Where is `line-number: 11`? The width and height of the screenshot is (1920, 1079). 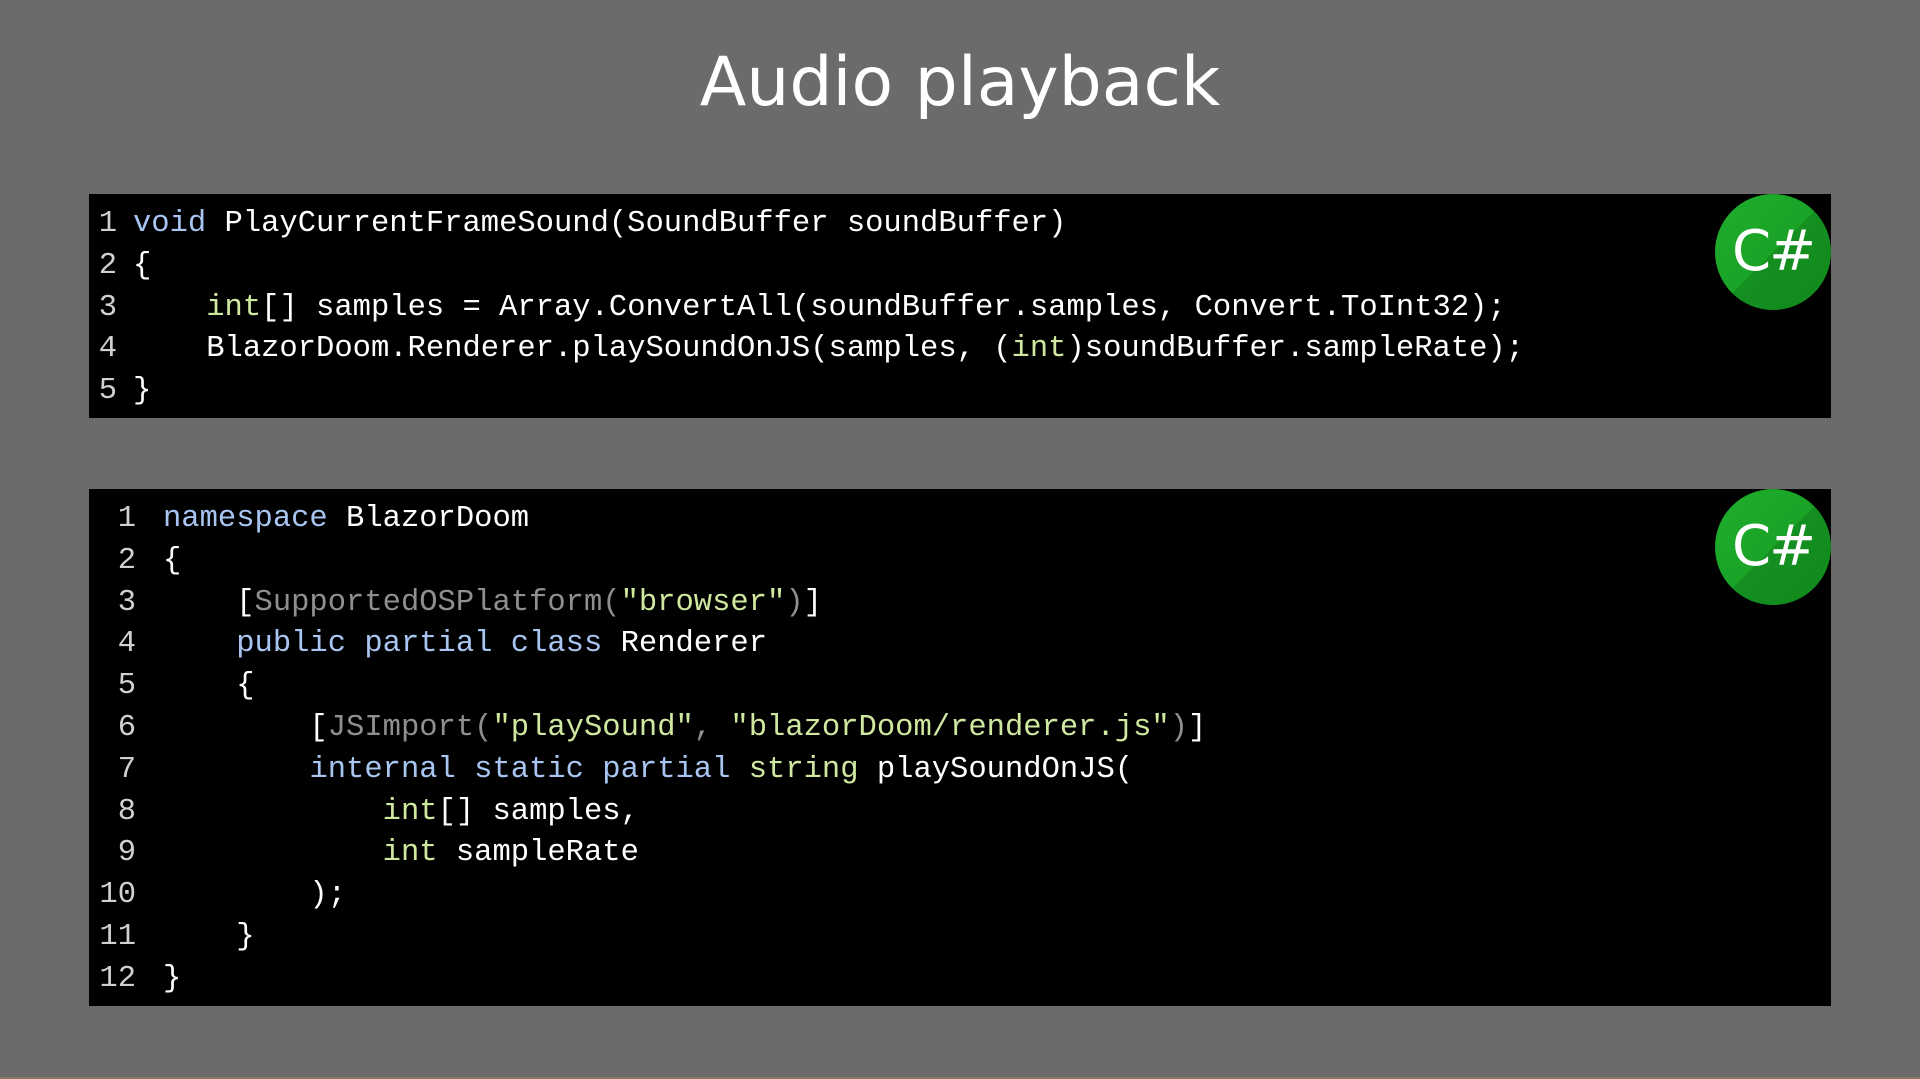 line-number: 11 is located at coordinates (117, 936).